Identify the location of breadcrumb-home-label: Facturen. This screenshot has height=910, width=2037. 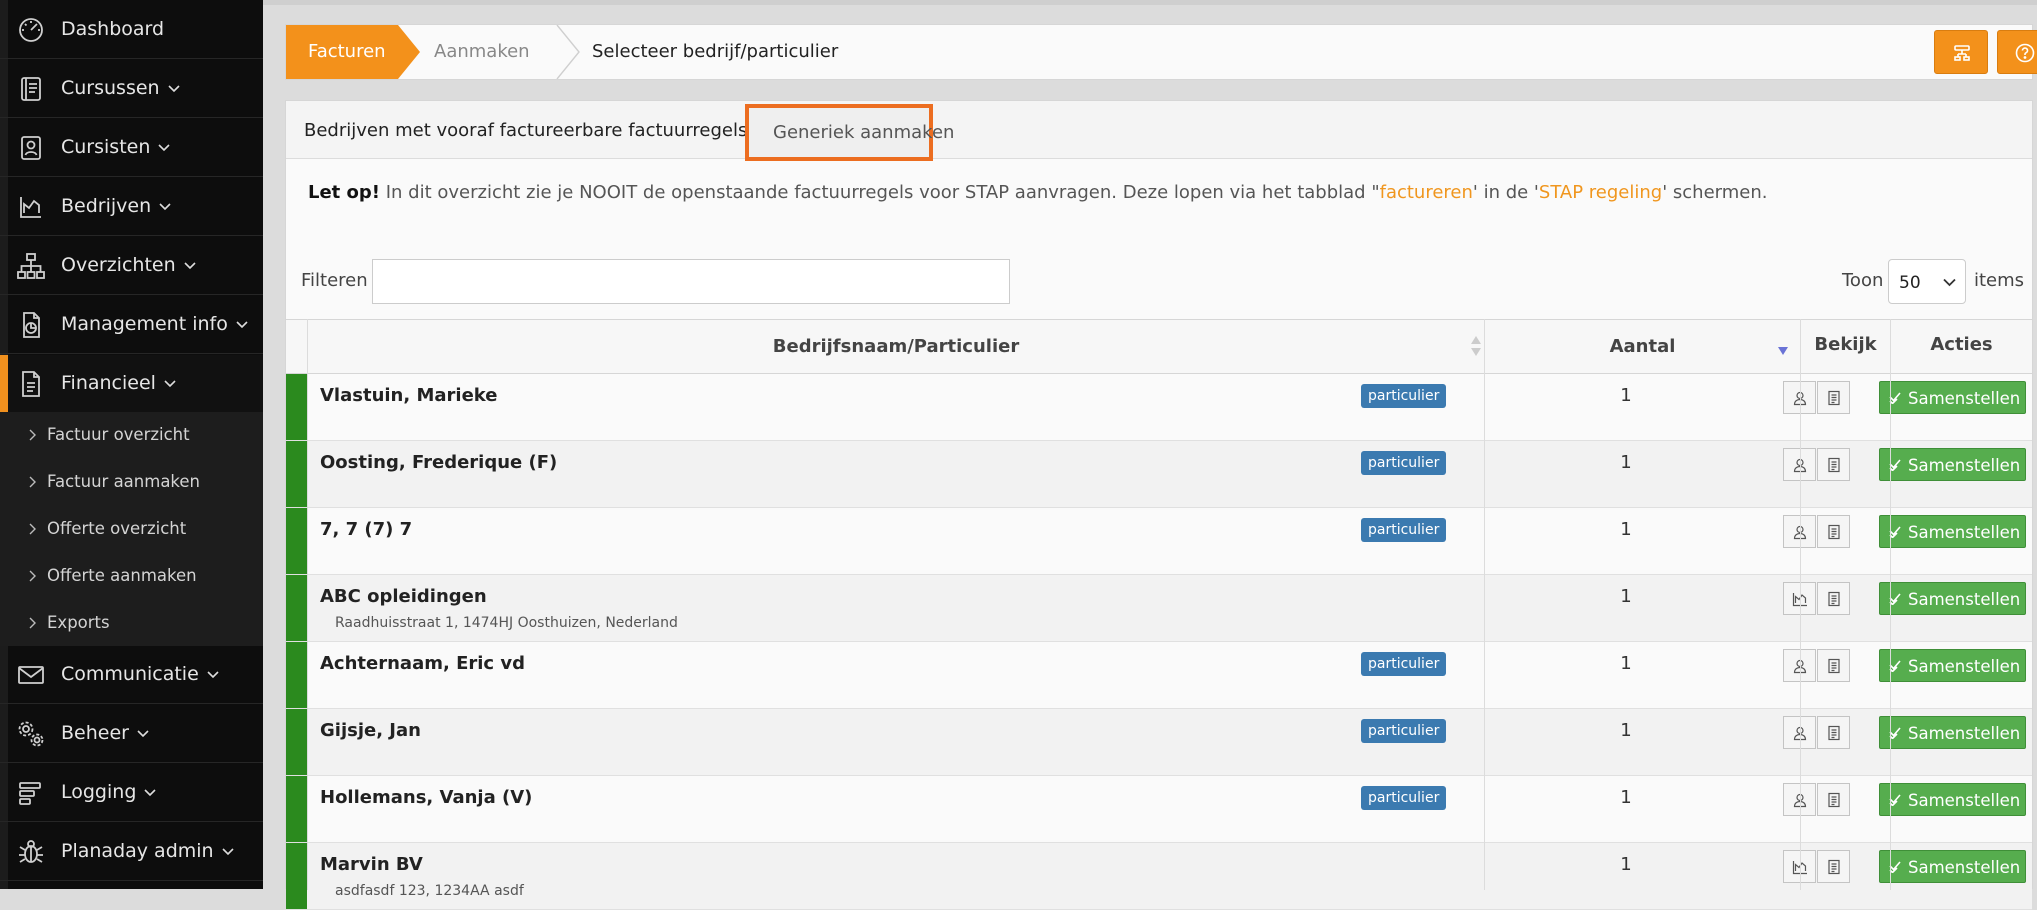
(347, 51).